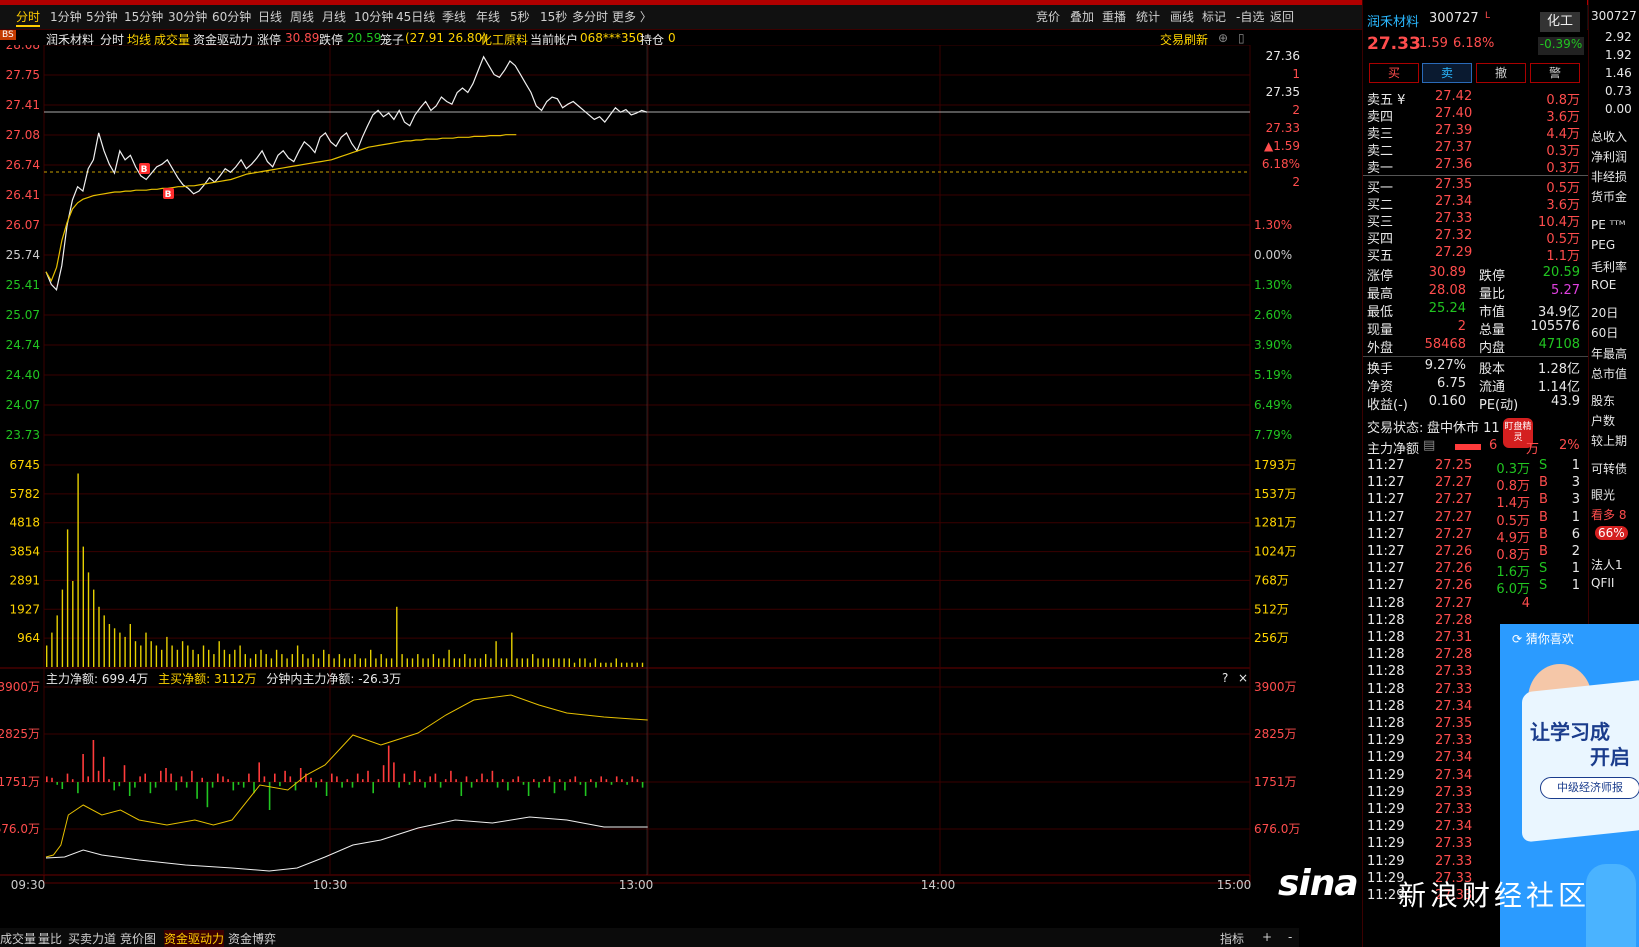 This screenshot has height=947, width=1639. I want to click on bottom-tab-4: 资金驱动力, so click(194, 938).